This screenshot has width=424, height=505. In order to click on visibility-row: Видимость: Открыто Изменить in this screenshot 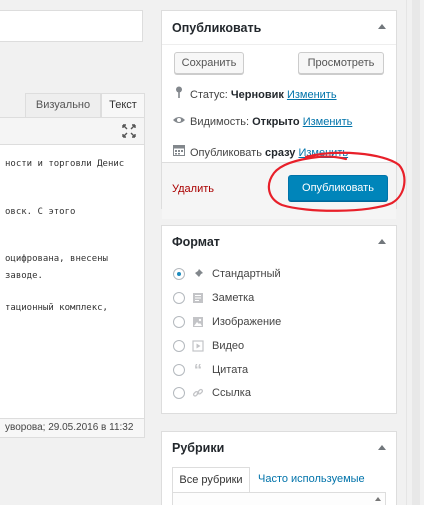, I will do `click(262, 121)`.